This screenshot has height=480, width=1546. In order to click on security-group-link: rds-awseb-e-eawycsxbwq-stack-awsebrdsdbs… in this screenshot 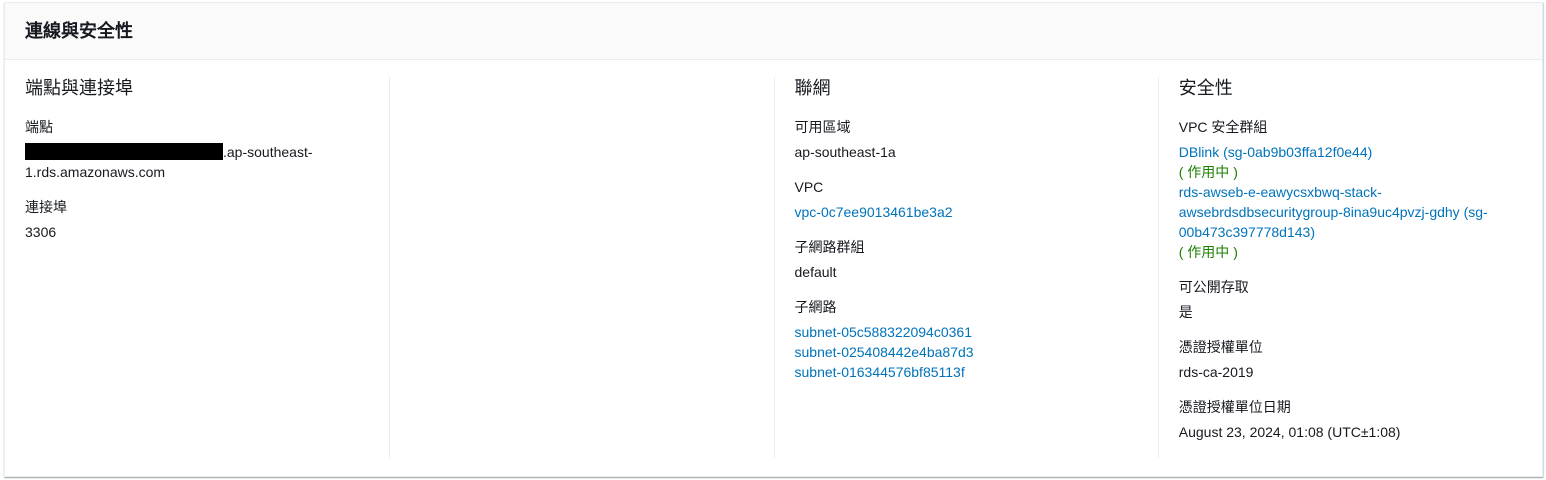, I will do `click(1350, 212)`.